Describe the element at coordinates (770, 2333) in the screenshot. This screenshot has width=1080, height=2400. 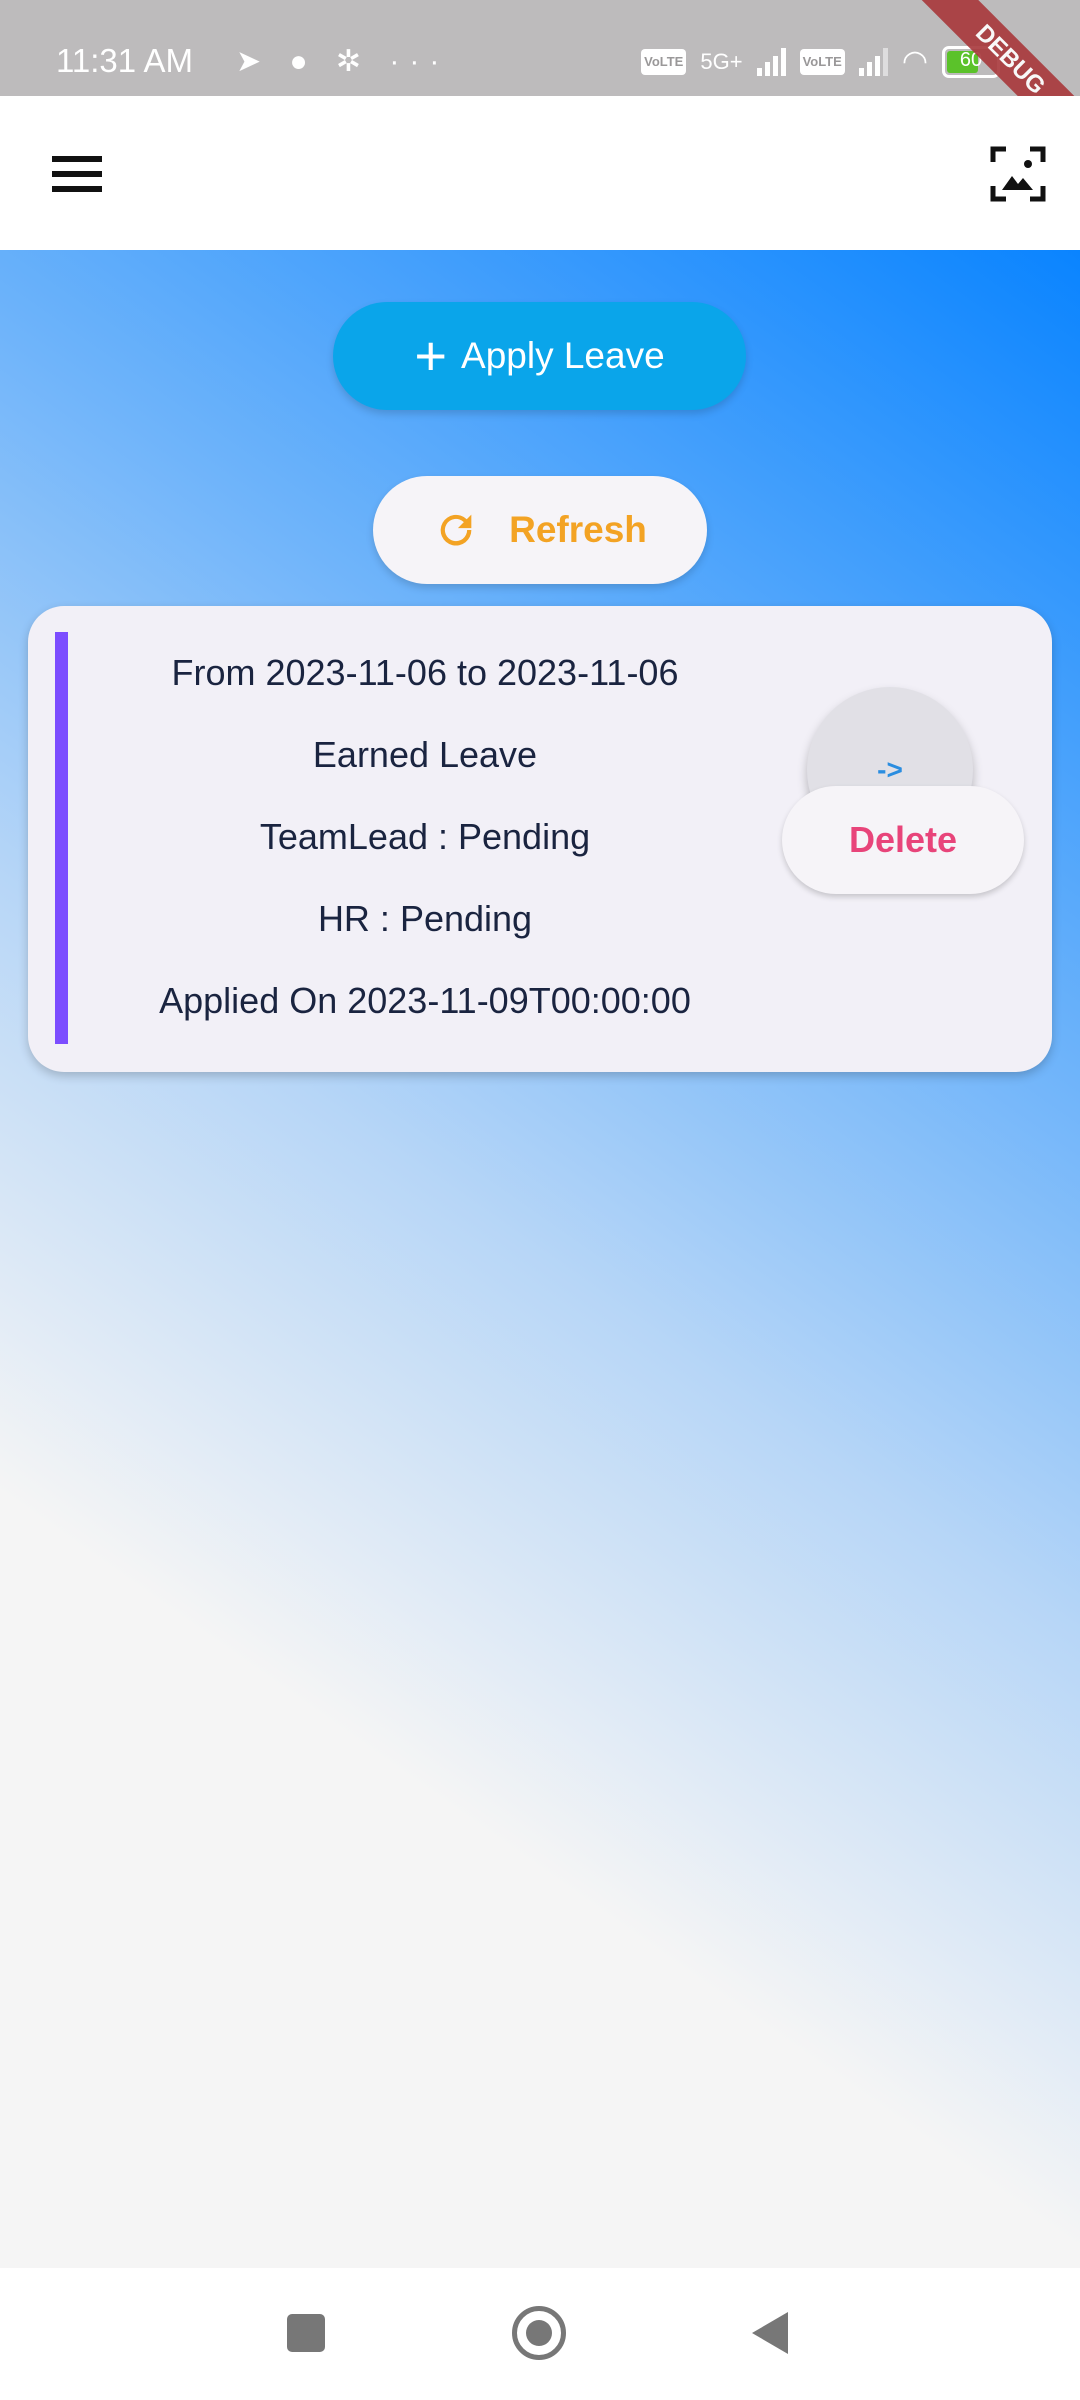
I see `back-icon` at that location.